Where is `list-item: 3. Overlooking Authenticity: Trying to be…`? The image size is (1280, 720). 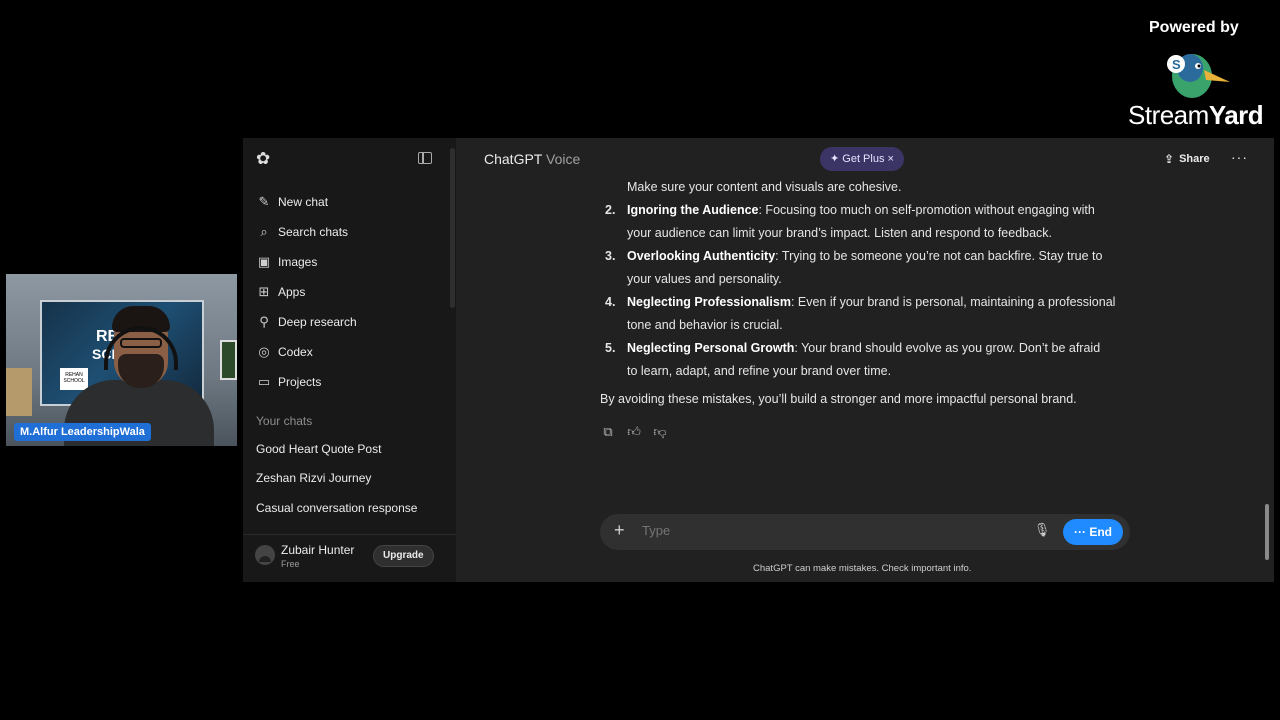
list-item: 3. Overlooking Authenticity: Trying to be… is located at coordinates (854, 256).